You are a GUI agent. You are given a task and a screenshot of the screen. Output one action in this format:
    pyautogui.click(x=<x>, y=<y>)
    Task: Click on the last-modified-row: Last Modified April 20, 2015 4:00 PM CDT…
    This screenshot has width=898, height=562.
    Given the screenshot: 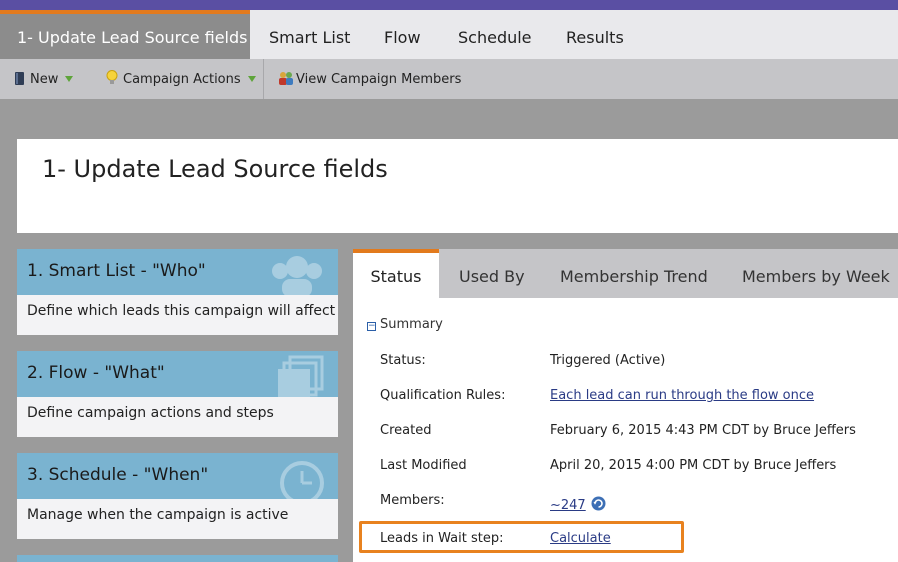 What is the action you would take?
    pyautogui.click(x=608, y=465)
    